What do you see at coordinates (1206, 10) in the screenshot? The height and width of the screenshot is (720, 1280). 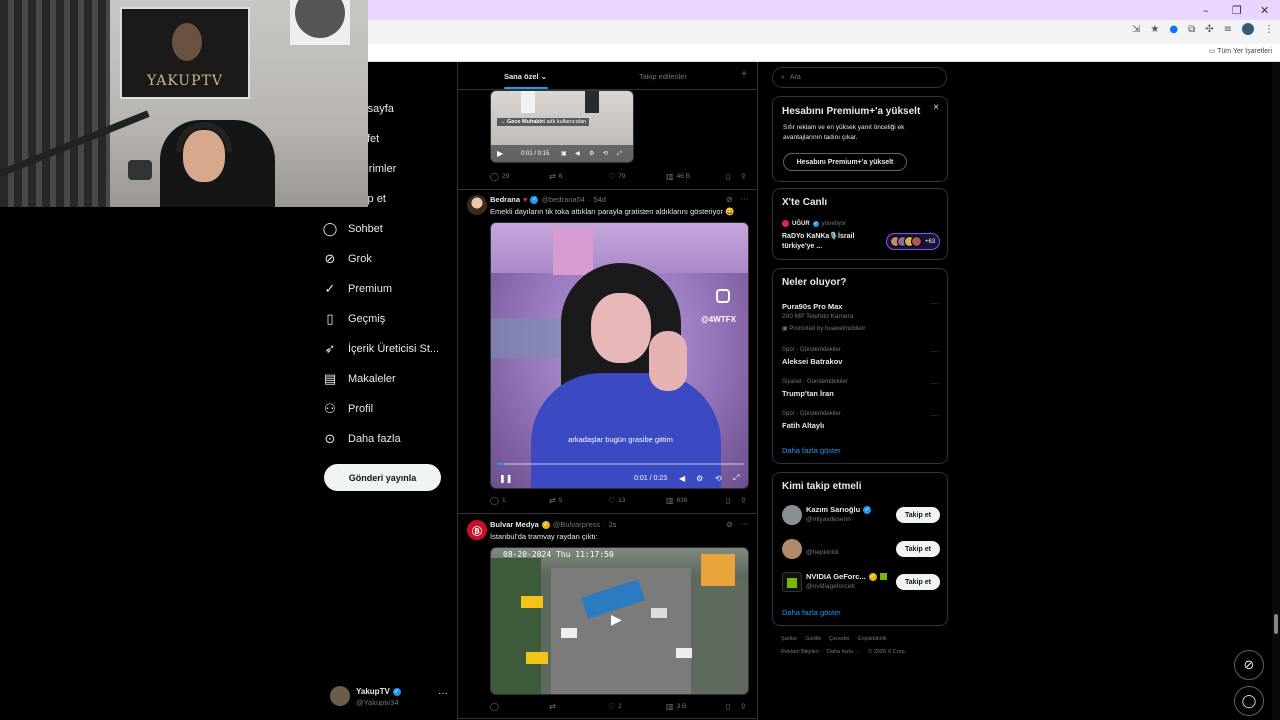 I see `minimize-button: –` at bounding box center [1206, 10].